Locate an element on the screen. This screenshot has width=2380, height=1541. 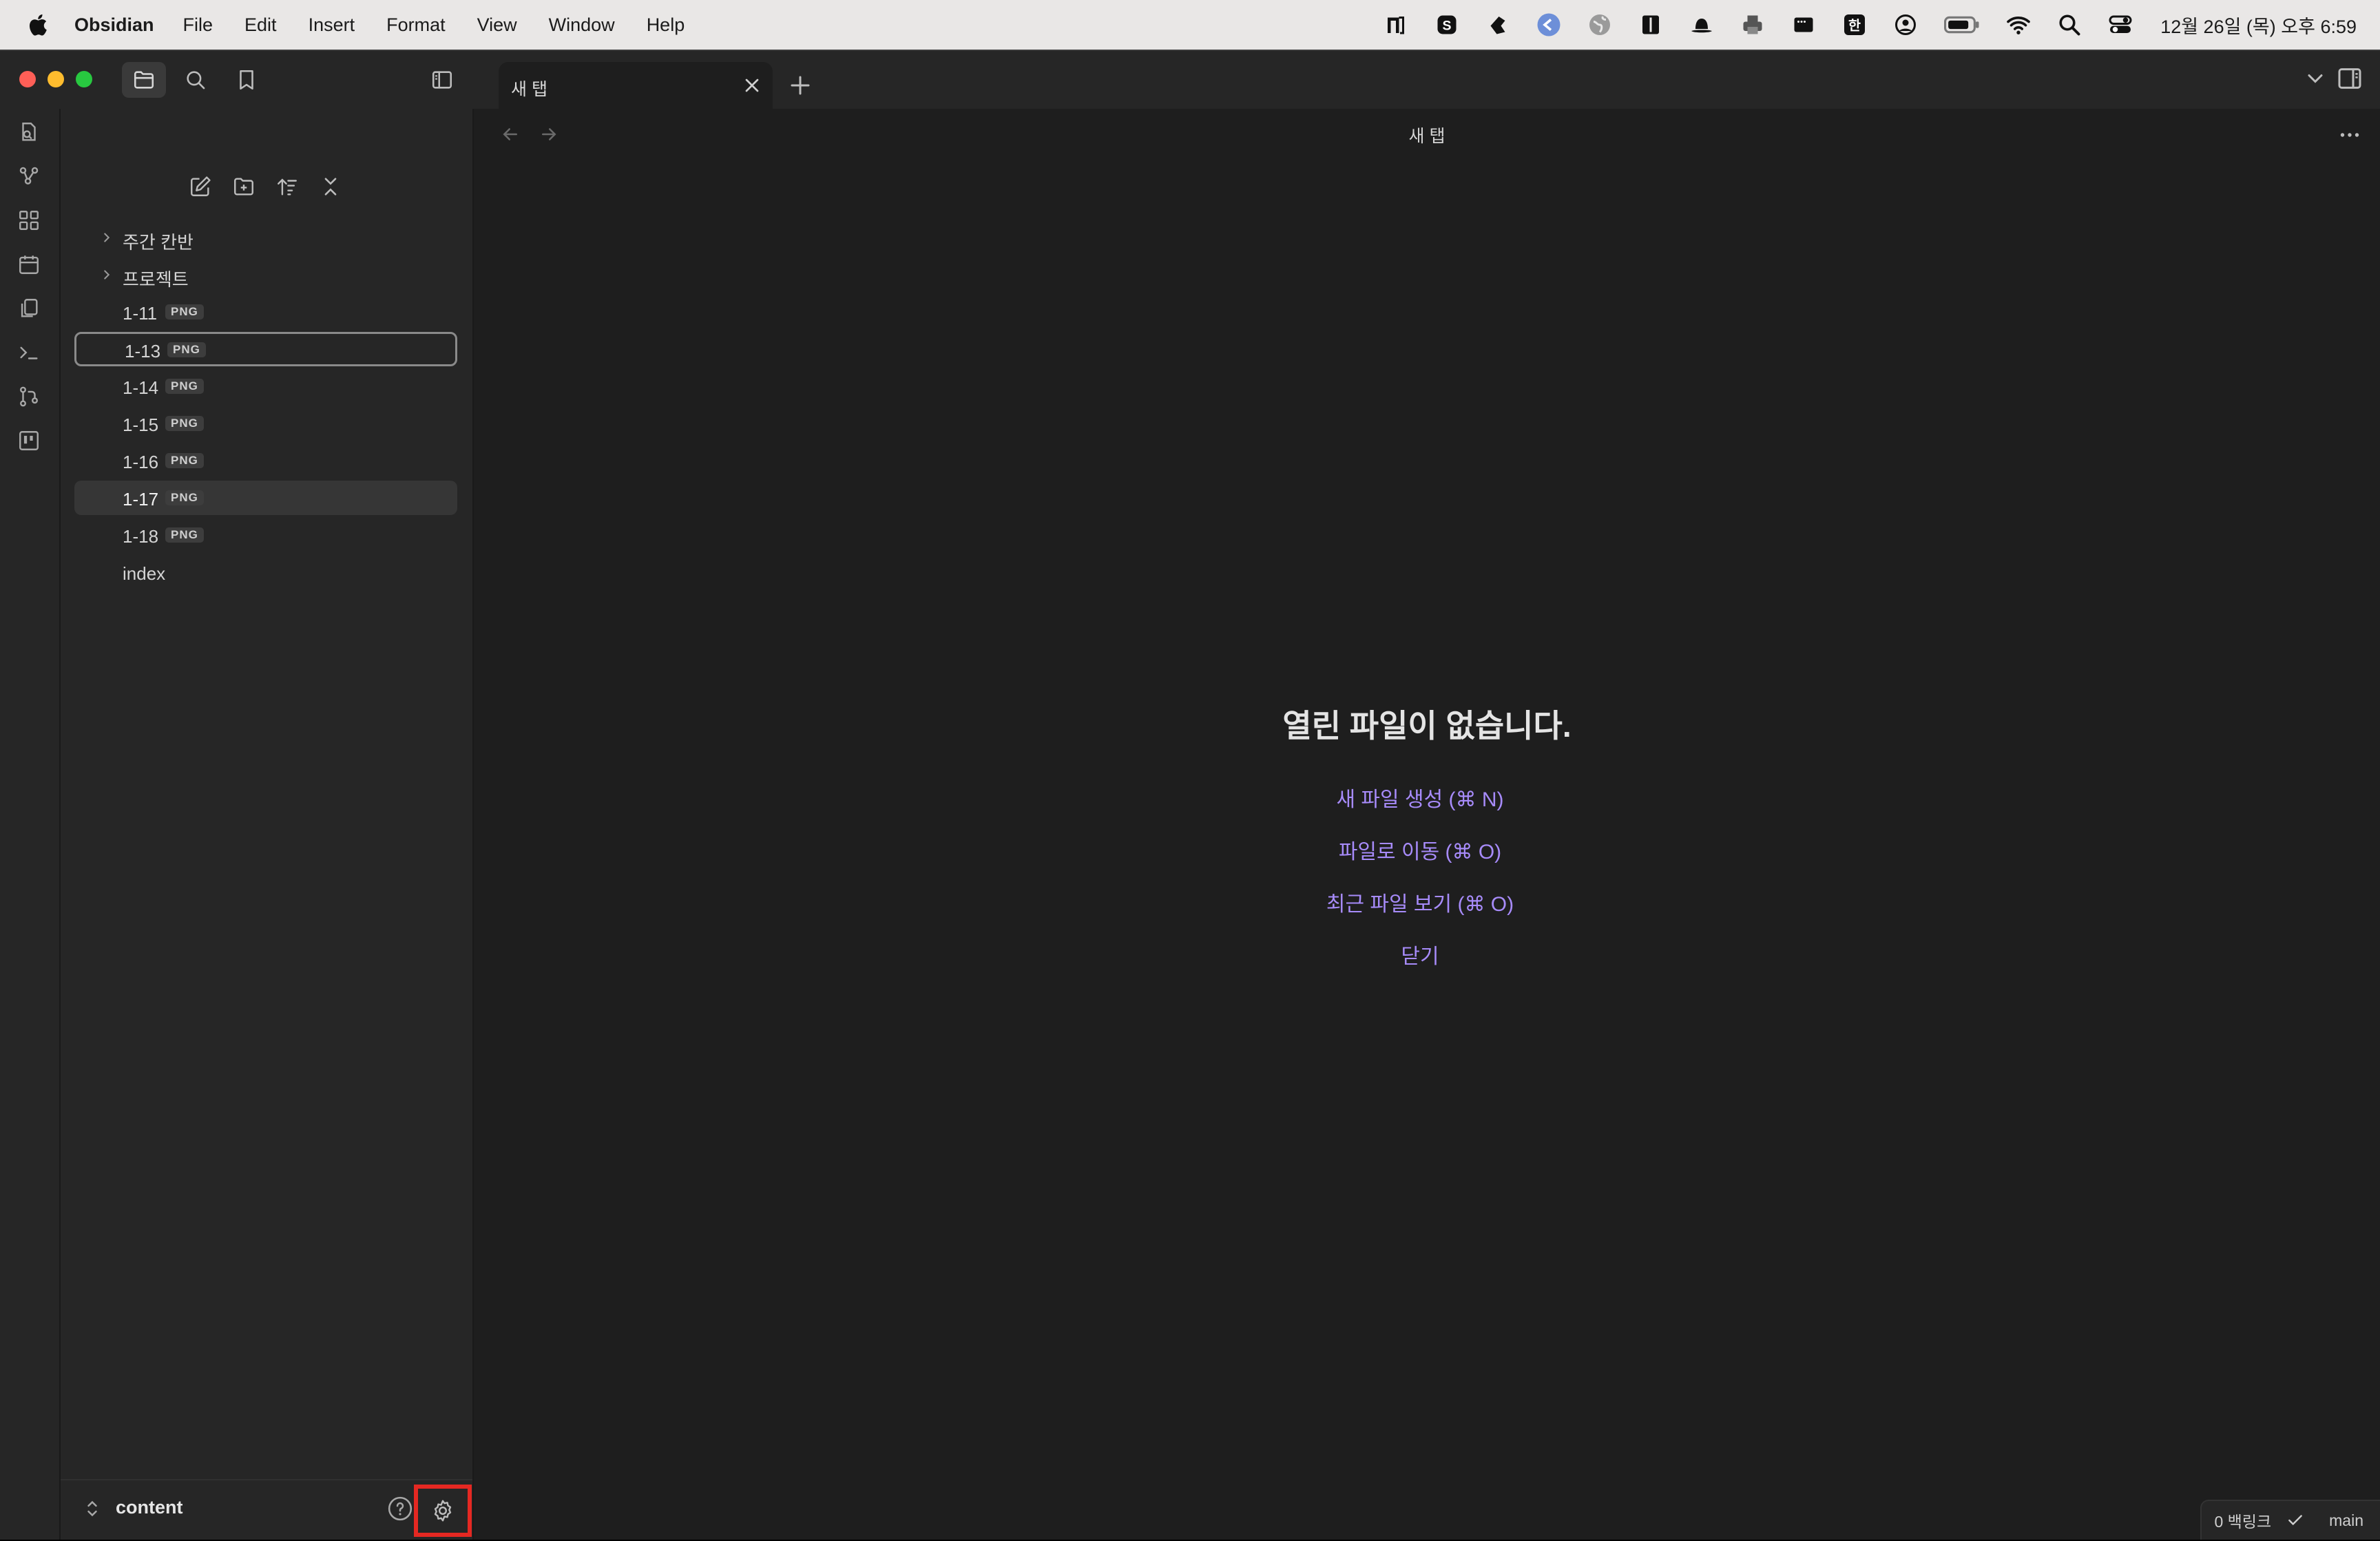
bookmark-icon is located at coordinates (246, 80).